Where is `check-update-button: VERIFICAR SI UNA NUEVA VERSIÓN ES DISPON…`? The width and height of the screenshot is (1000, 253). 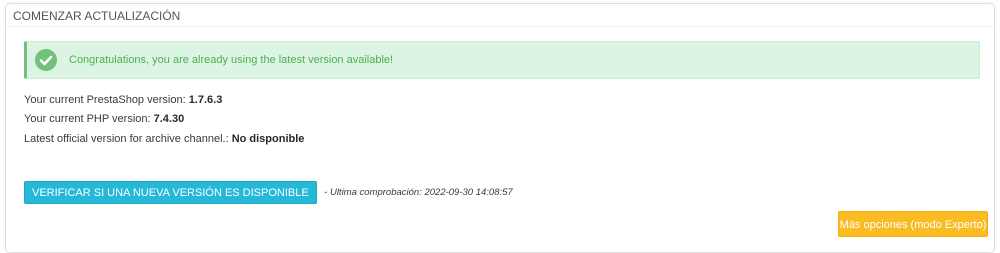
check-update-button: VERIFICAR SI UNA NUEVA VERSIÓN ES DISPON… is located at coordinates (170, 192).